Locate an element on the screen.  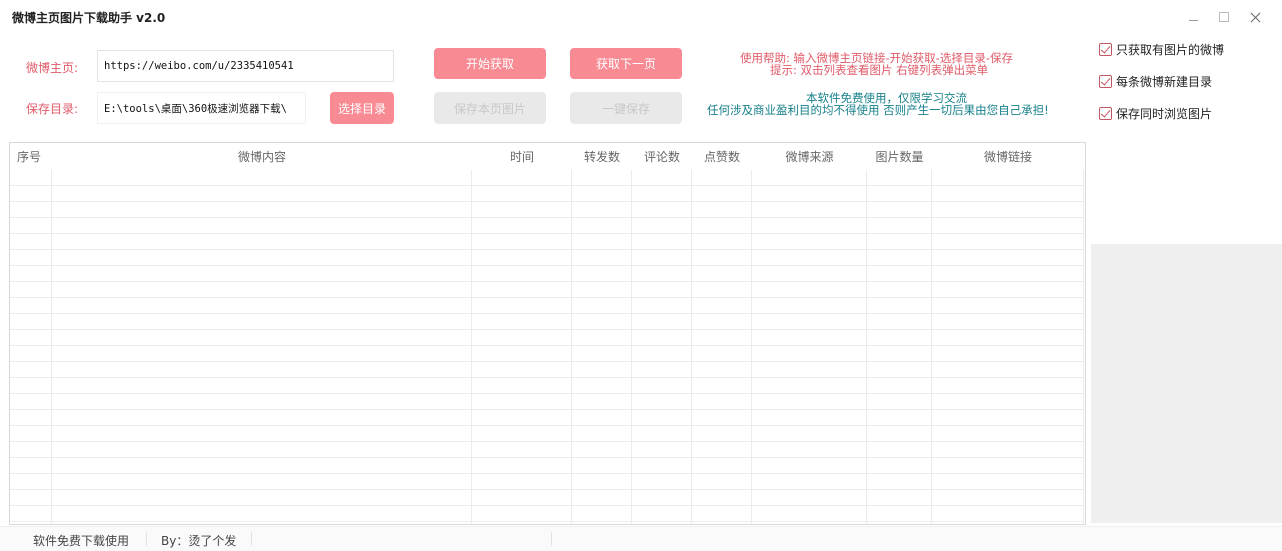
close-button is located at coordinates (1256, 17).